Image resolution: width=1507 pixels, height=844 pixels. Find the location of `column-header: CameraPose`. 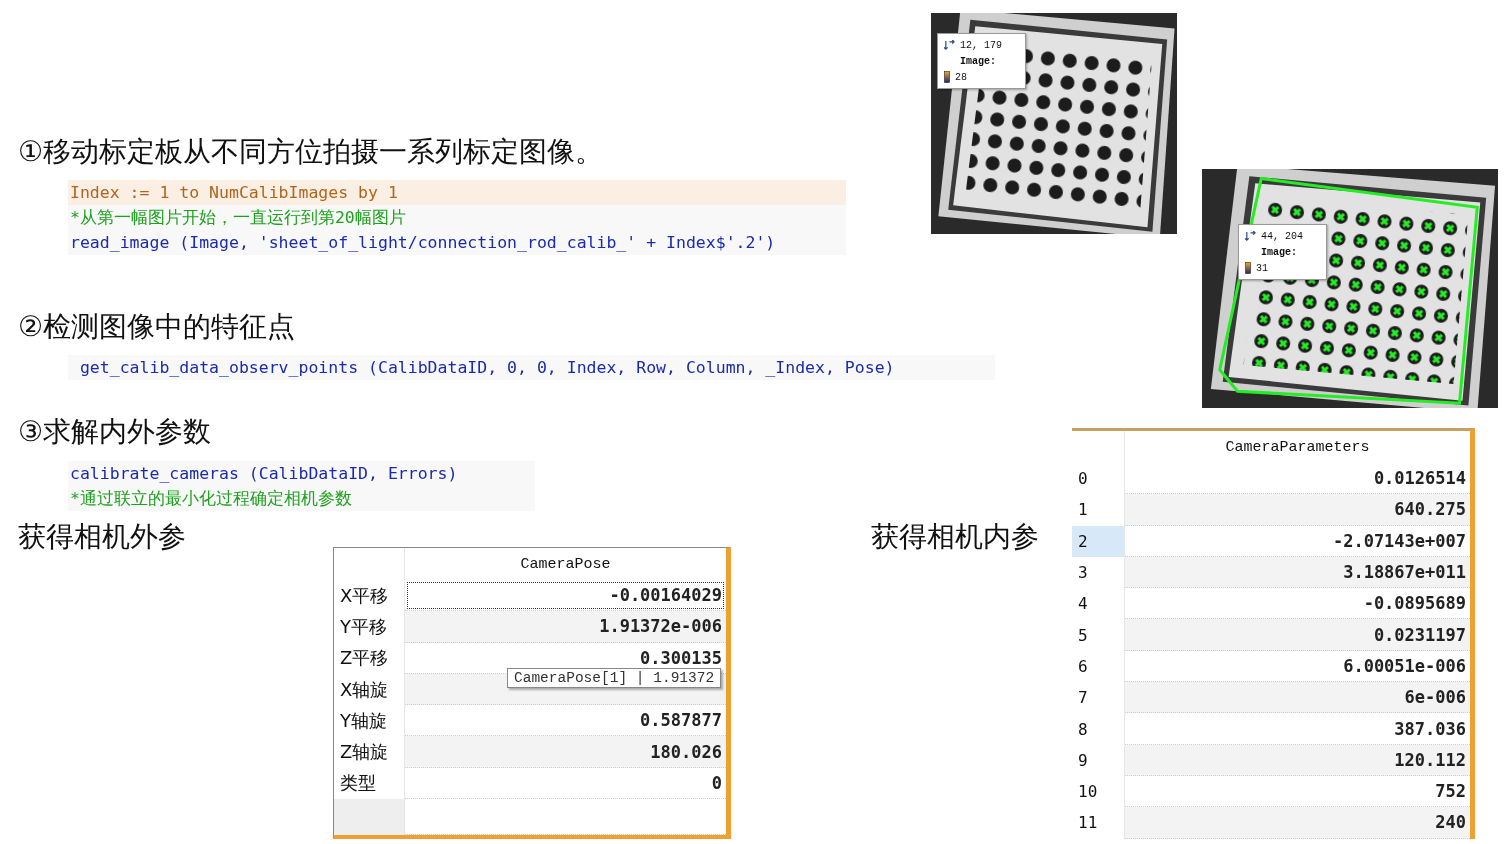

column-header: CameraPose is located at coordinates (565, 564).